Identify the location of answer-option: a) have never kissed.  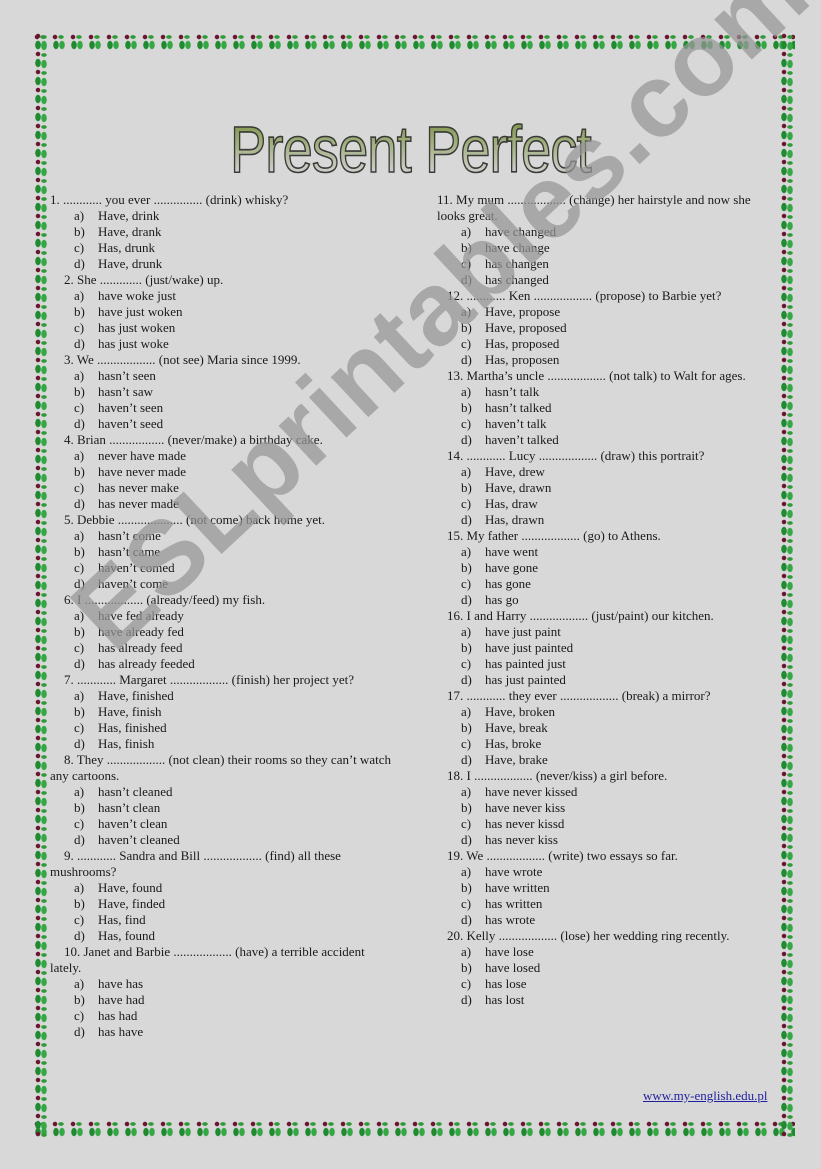
(609, 792).